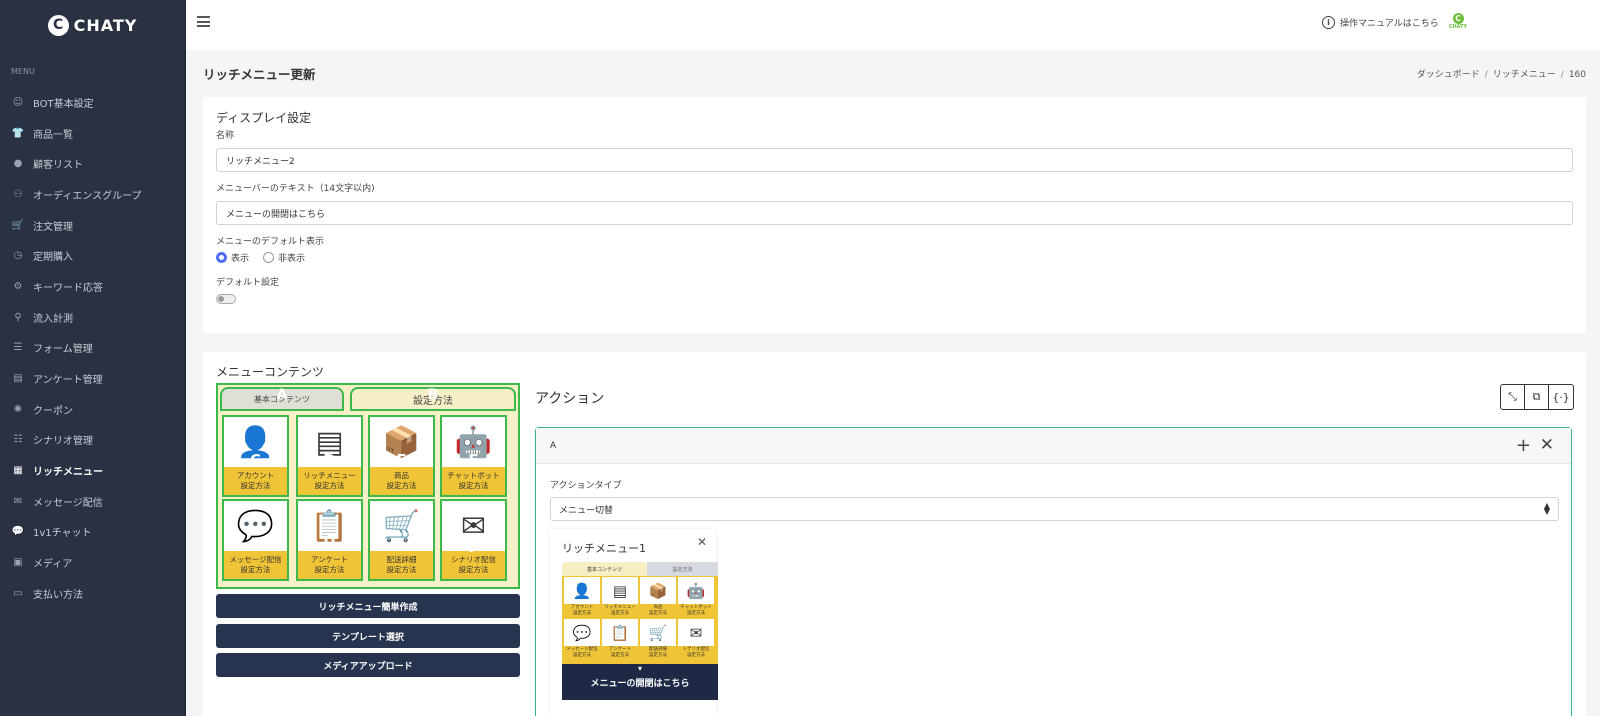 This screenshot has height=716, width=1600. Describe the element at coordinates (1328, 22) in the screenshot. I see `info-icon: i` at that location.